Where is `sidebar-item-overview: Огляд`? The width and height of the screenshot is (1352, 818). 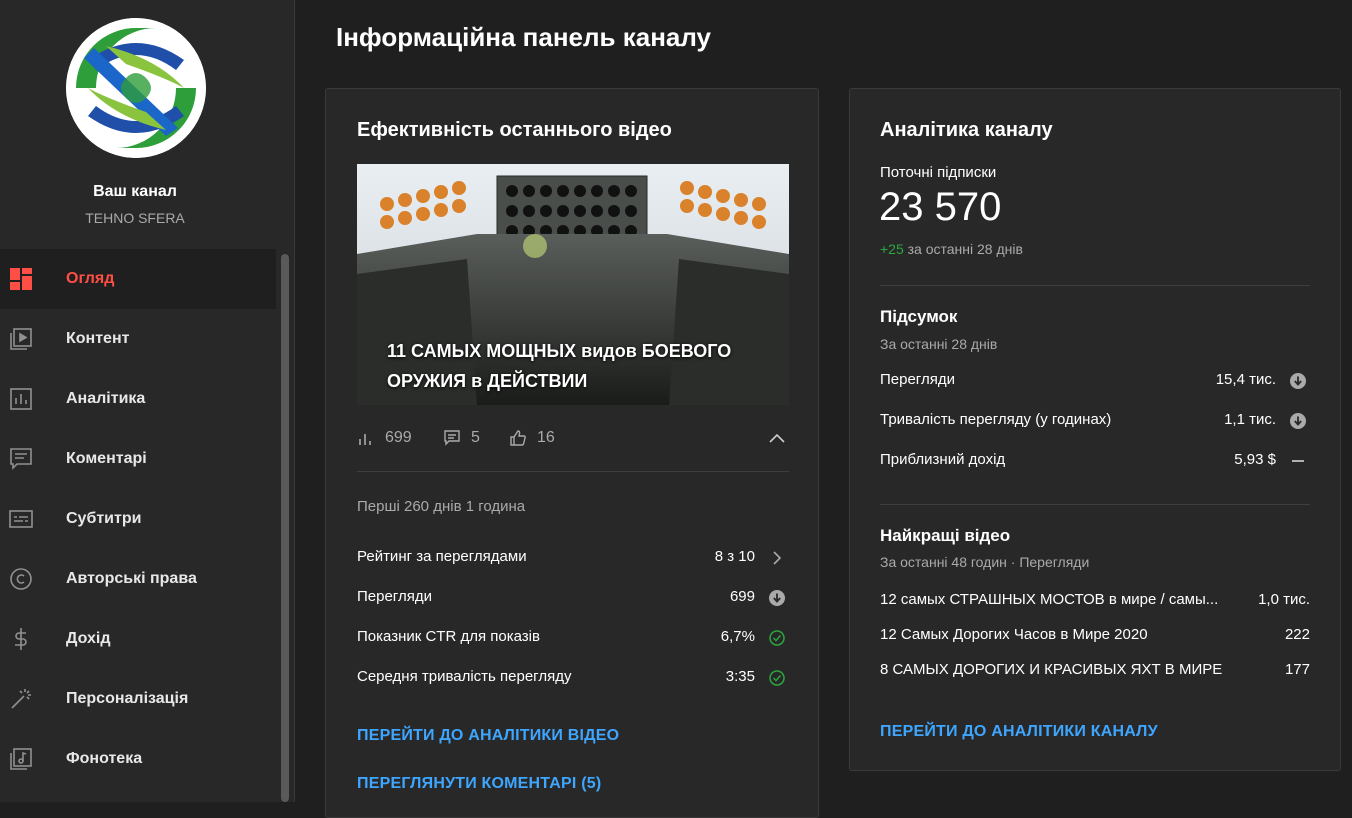
sidebar-item-overview: Огляд is located at coordinates (138, 279).